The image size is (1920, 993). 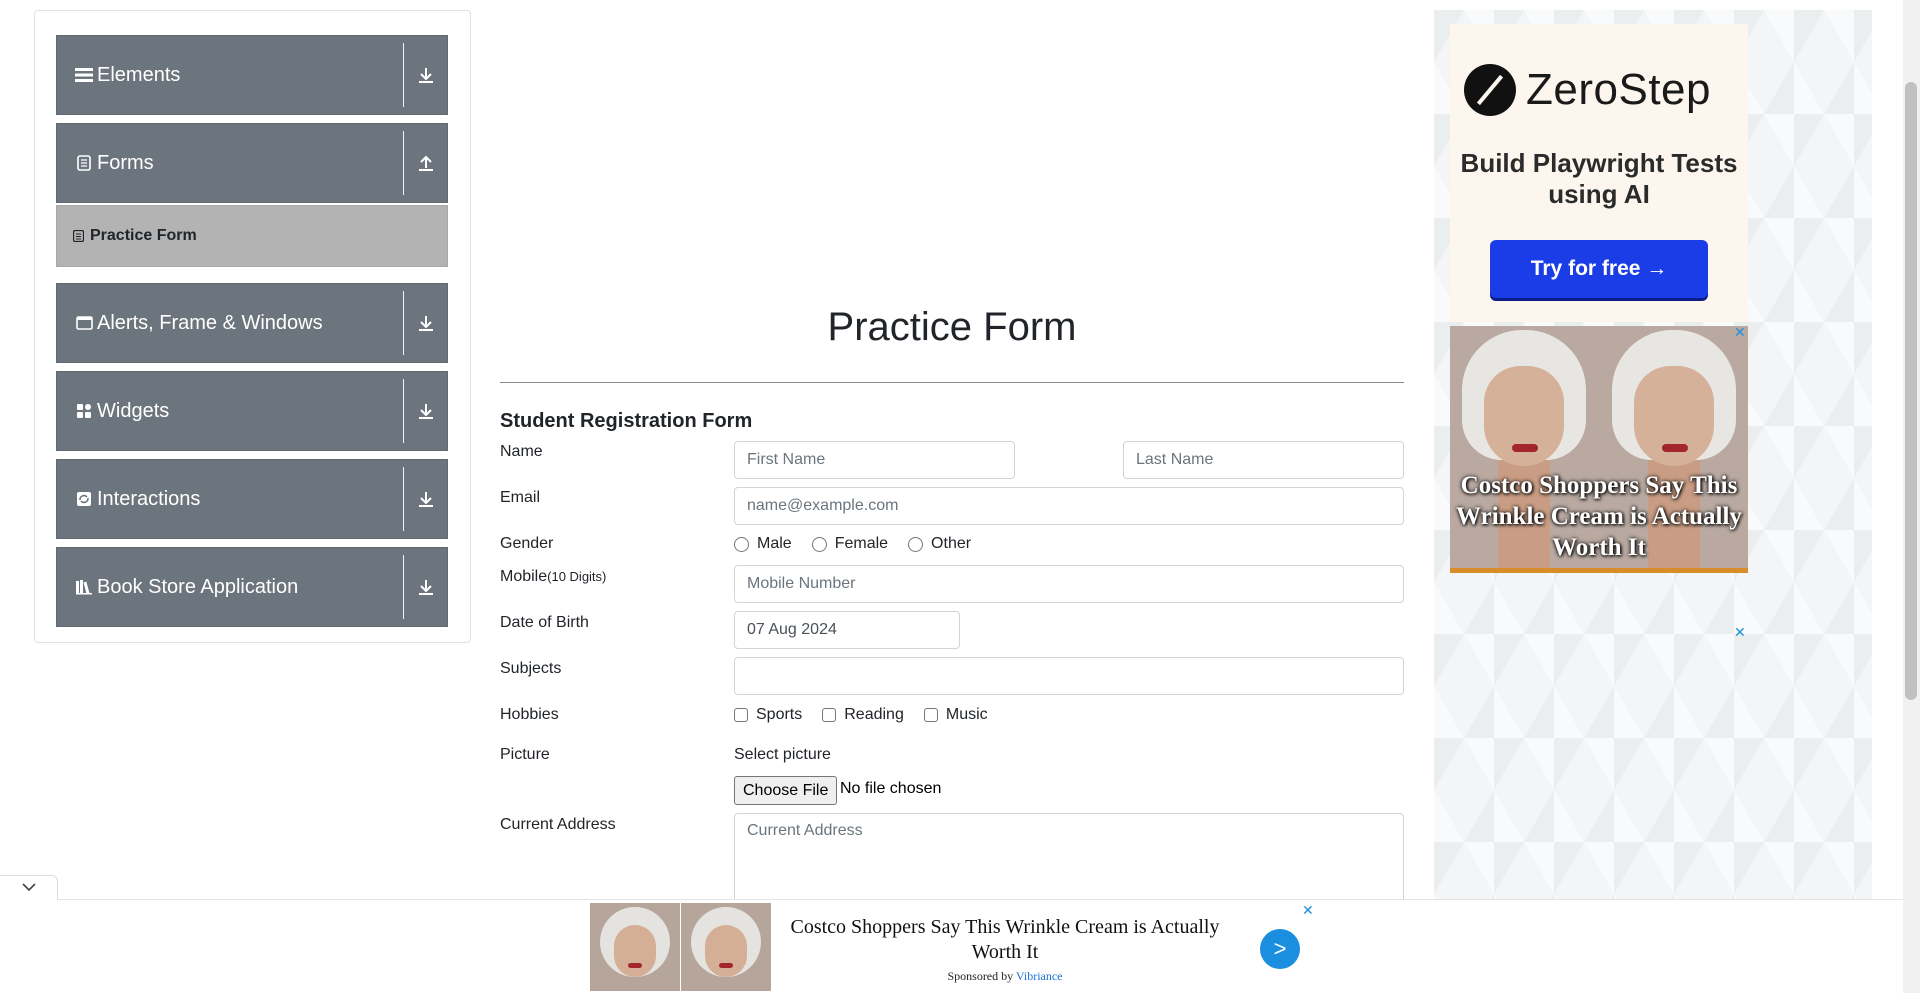 I want to click on group-title: Interactions, so click(x=149, y=498).